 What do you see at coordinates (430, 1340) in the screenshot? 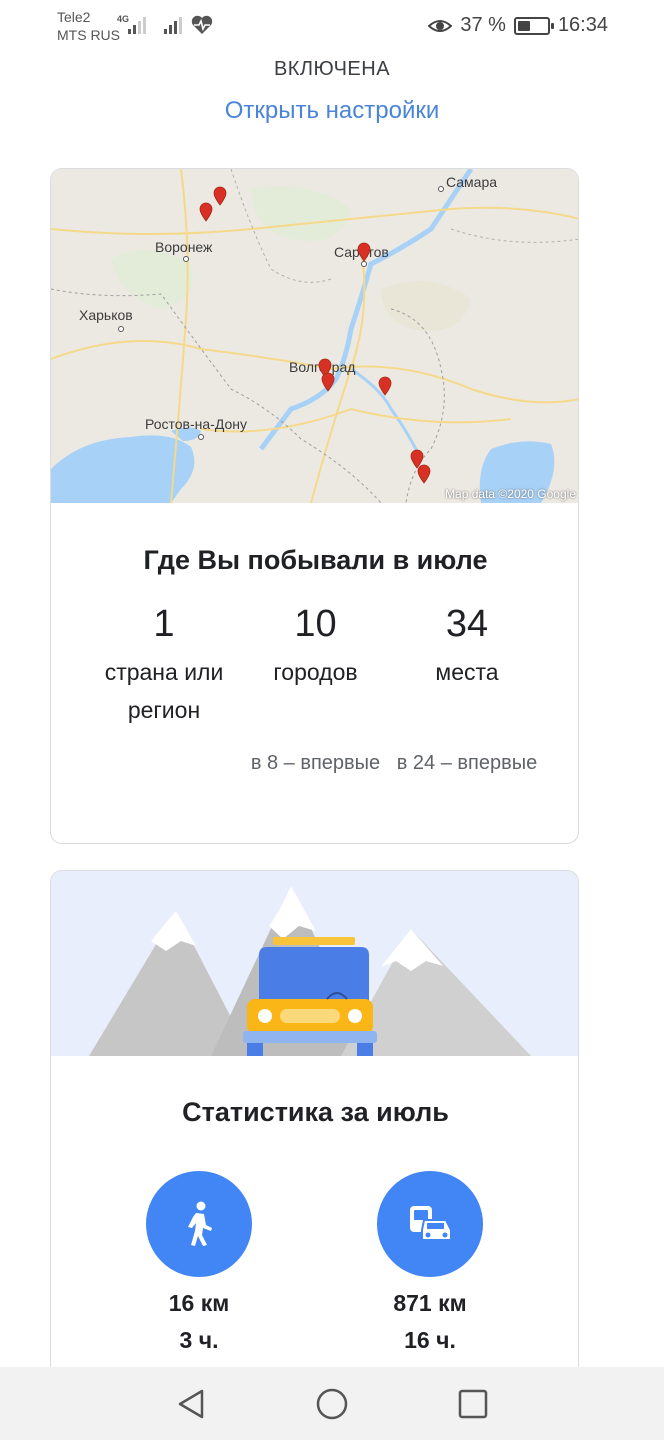
I see `transit-duration: 16 ч.` at bounding box center [430, 1340].